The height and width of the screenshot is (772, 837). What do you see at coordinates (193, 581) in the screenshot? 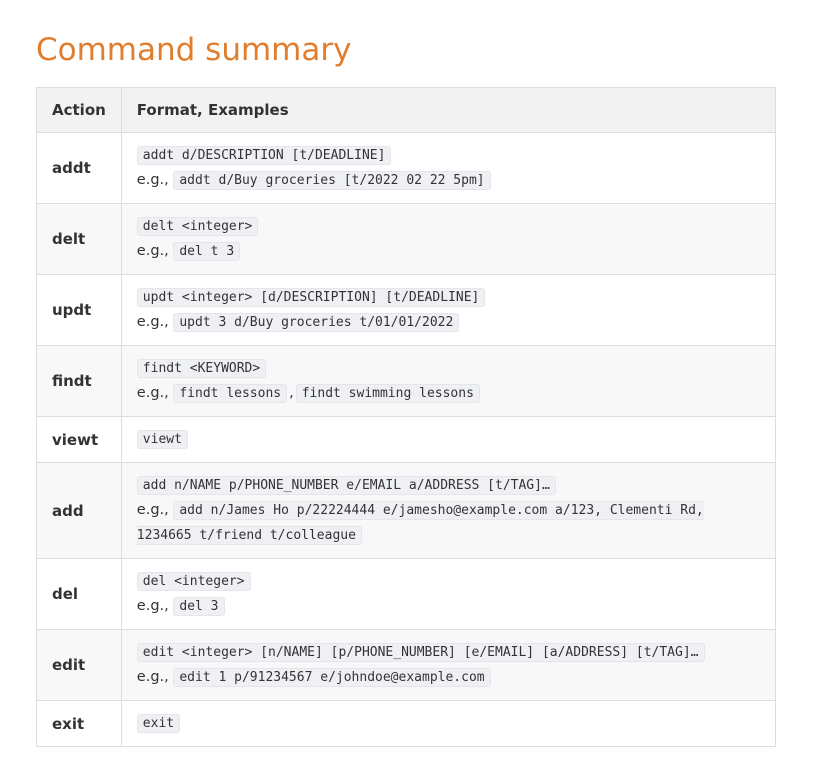
I see `format-code: del <integer>` at bounding box center [193, 581].